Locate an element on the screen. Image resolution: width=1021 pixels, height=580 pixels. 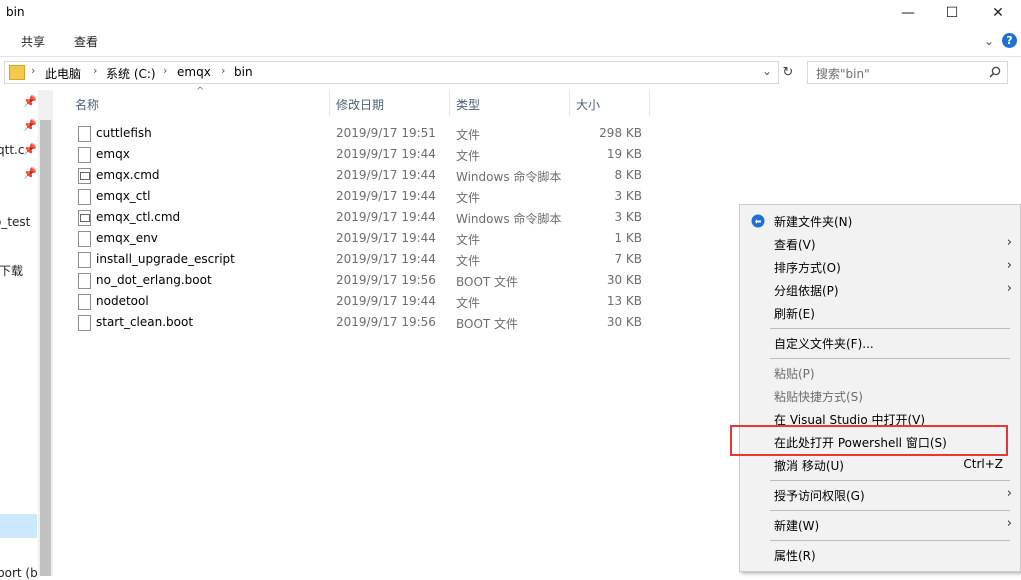
file-name: emqx.cmd is located at coordinates (128, 175).